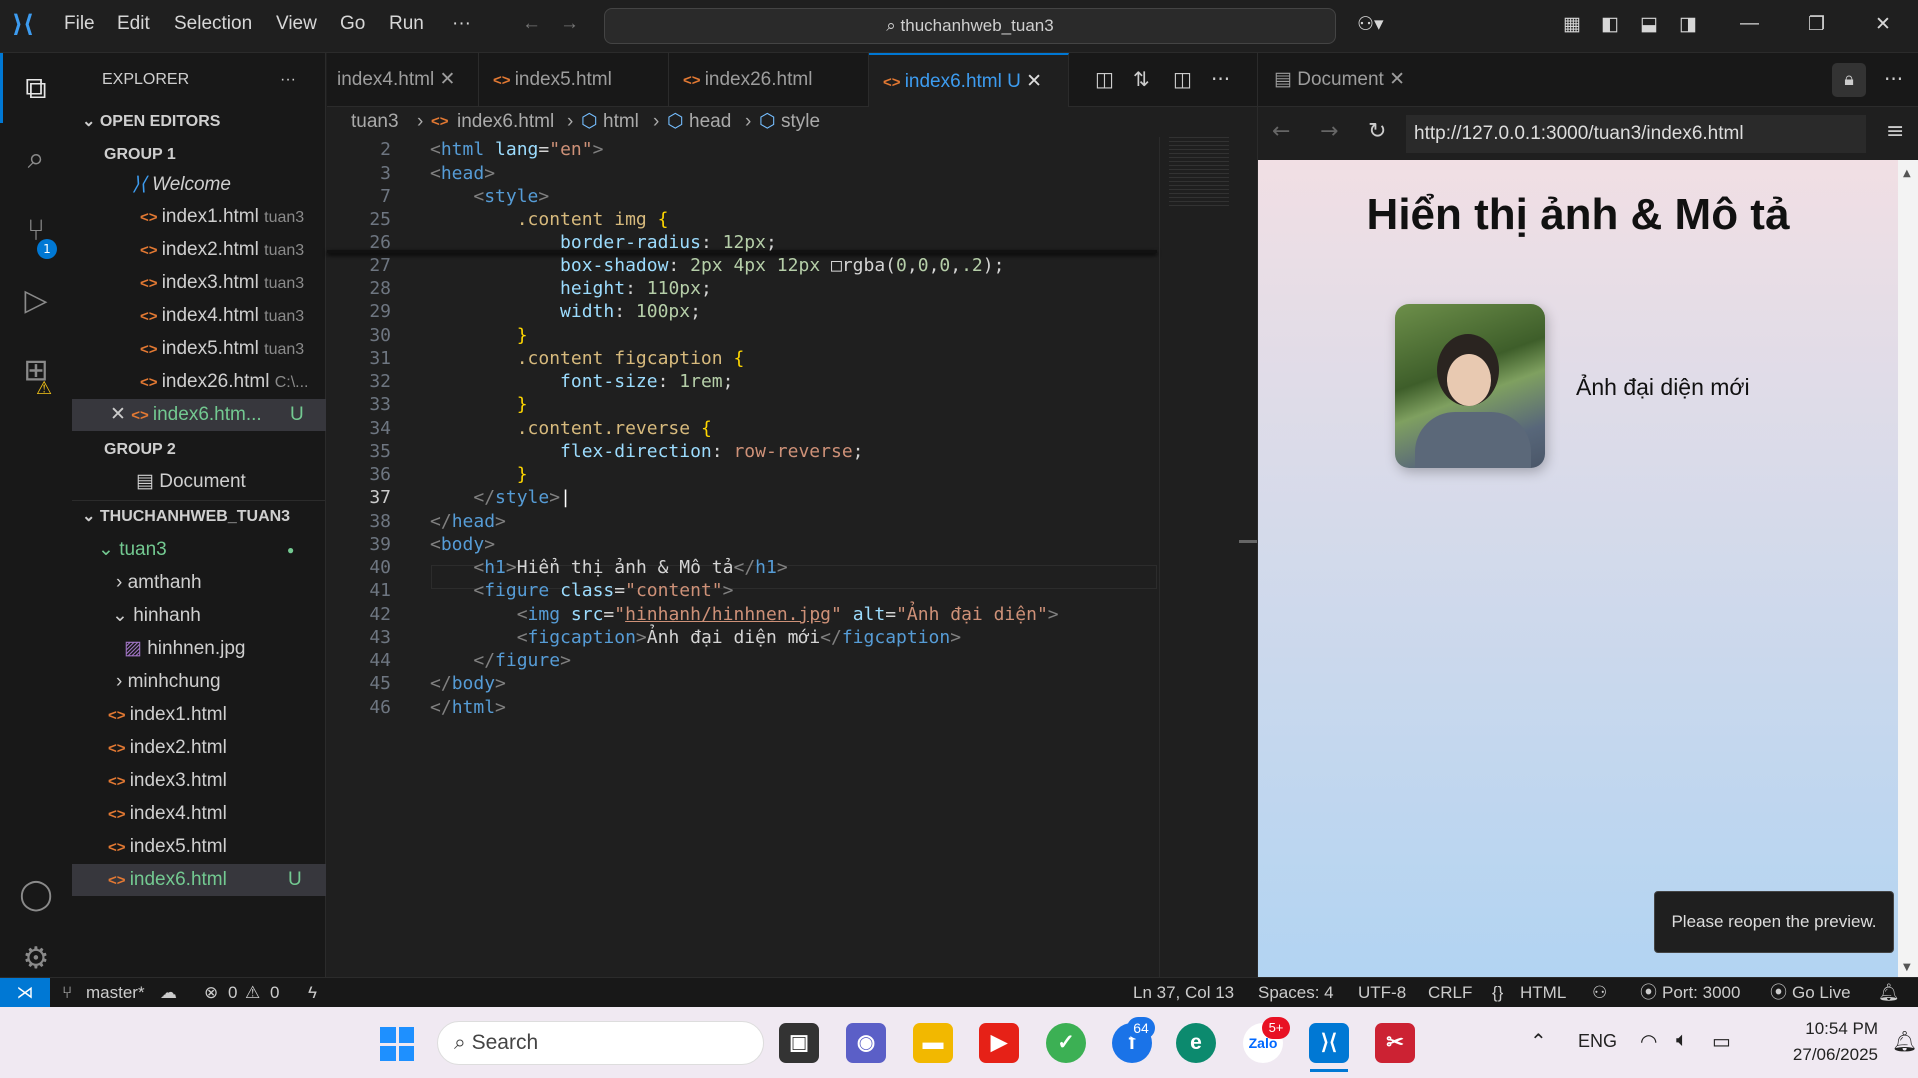 The height and width of the screenshot is (1078, 1918). What do you see at coordinates (1682, 1040) in the screenshot?
I see `volume-mute-icon: 🔈︎` at bounding box center [1682, 1040].